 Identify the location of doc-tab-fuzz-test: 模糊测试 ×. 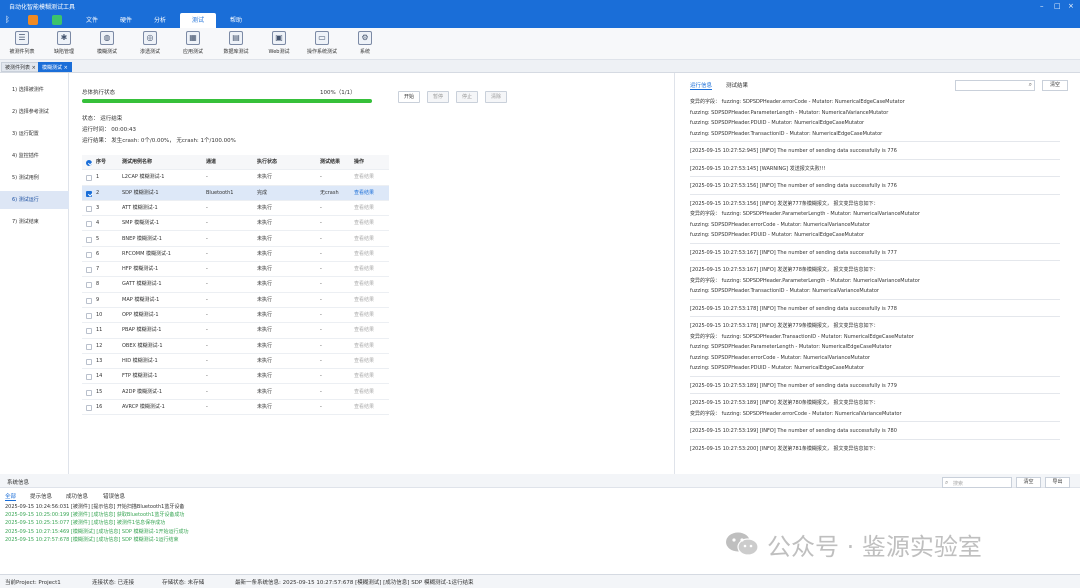
(55, 67).